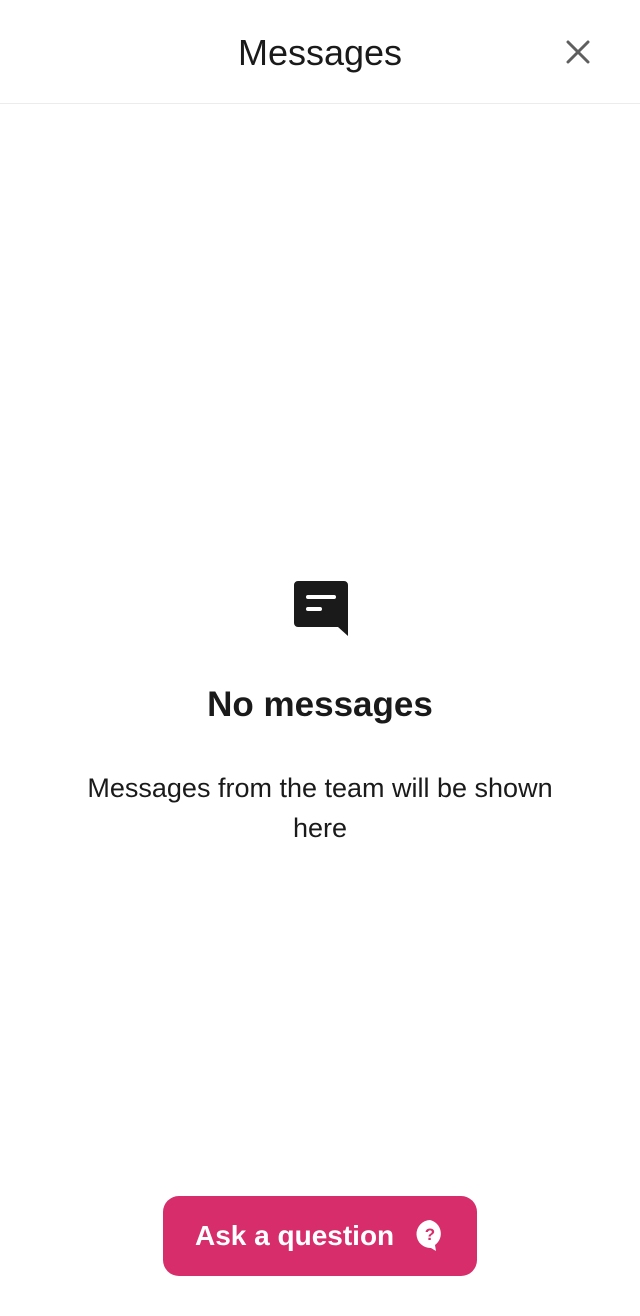 Image resolution: width=640 pixels, height=1316 pixels. What do you see at coordinates (320, 704) in the screenshot?
I see `empty-state-title: No messages` at bounding box center [320, 704].